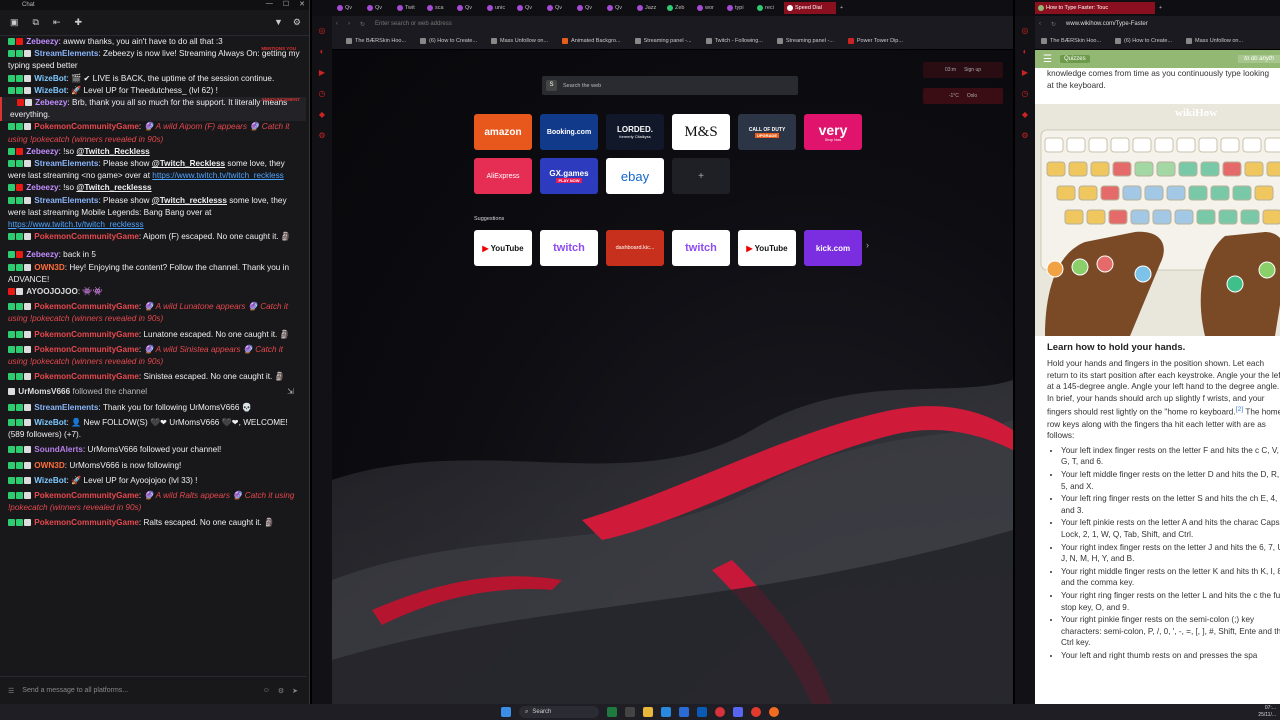 The height and width of the screenshot is (720, 1280). What do you see at coordinates (79, 22) in the screenshot?
I see `add-icon: ✚` at bounding box center [79, 22].